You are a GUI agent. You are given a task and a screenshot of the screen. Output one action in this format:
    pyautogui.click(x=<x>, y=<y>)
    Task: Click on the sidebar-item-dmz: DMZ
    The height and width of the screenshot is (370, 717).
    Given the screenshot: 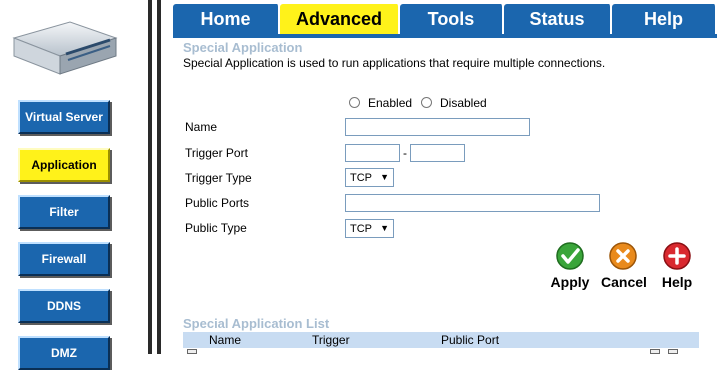 What is the action you would take?
    pyautogui.click(x=64, y=353)
    